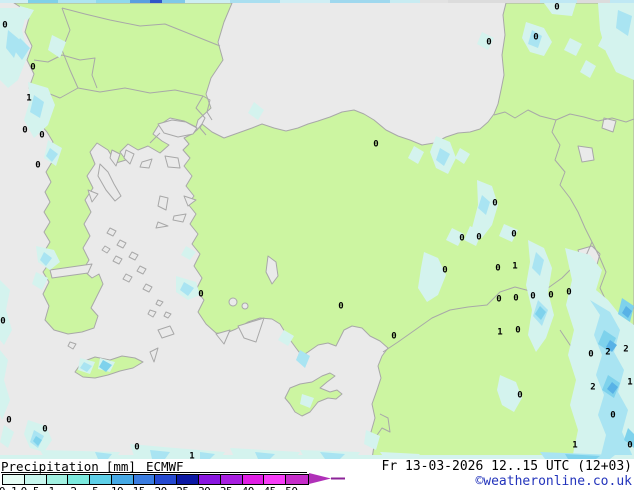 Image resolution: width=634 pixels, height=490 pixels. I want to click on legend-tick-label: 40, so click(248, 487).